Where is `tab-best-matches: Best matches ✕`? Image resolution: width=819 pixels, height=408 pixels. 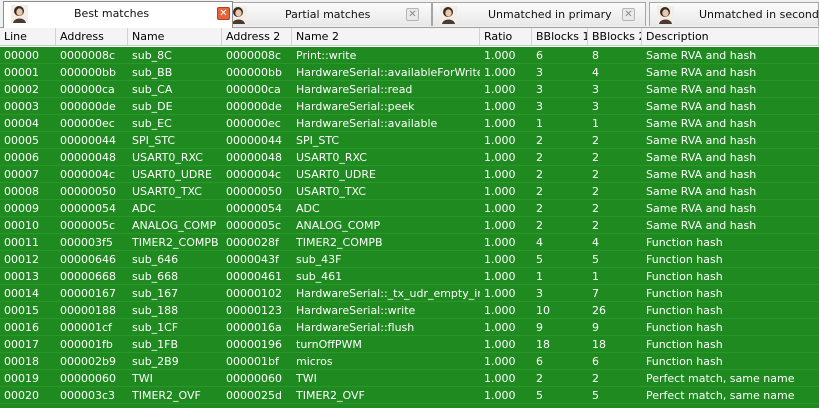 tab-best-matches: Best matches ✕ is located at coordinates (118, 14).